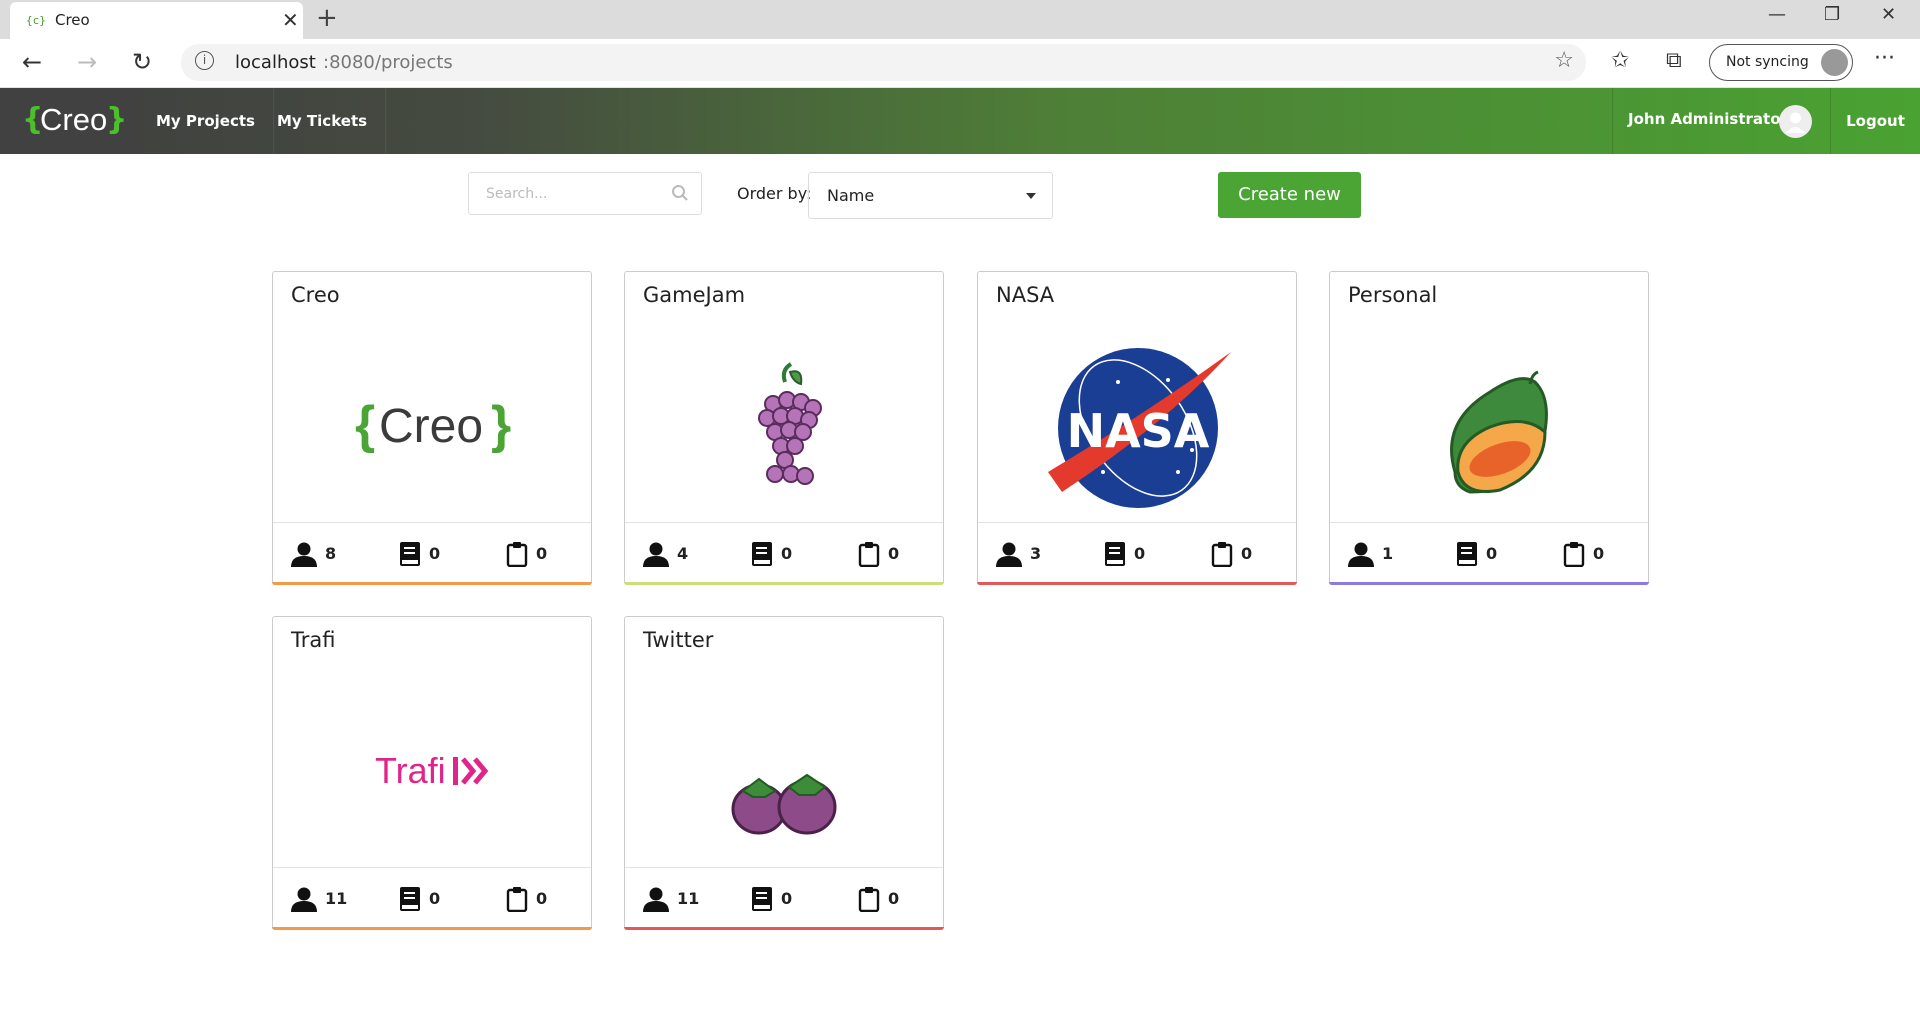 The width and height of the screenshot is (1920, 1019). I want to click on tab-title: Creo, so click(72, 20).